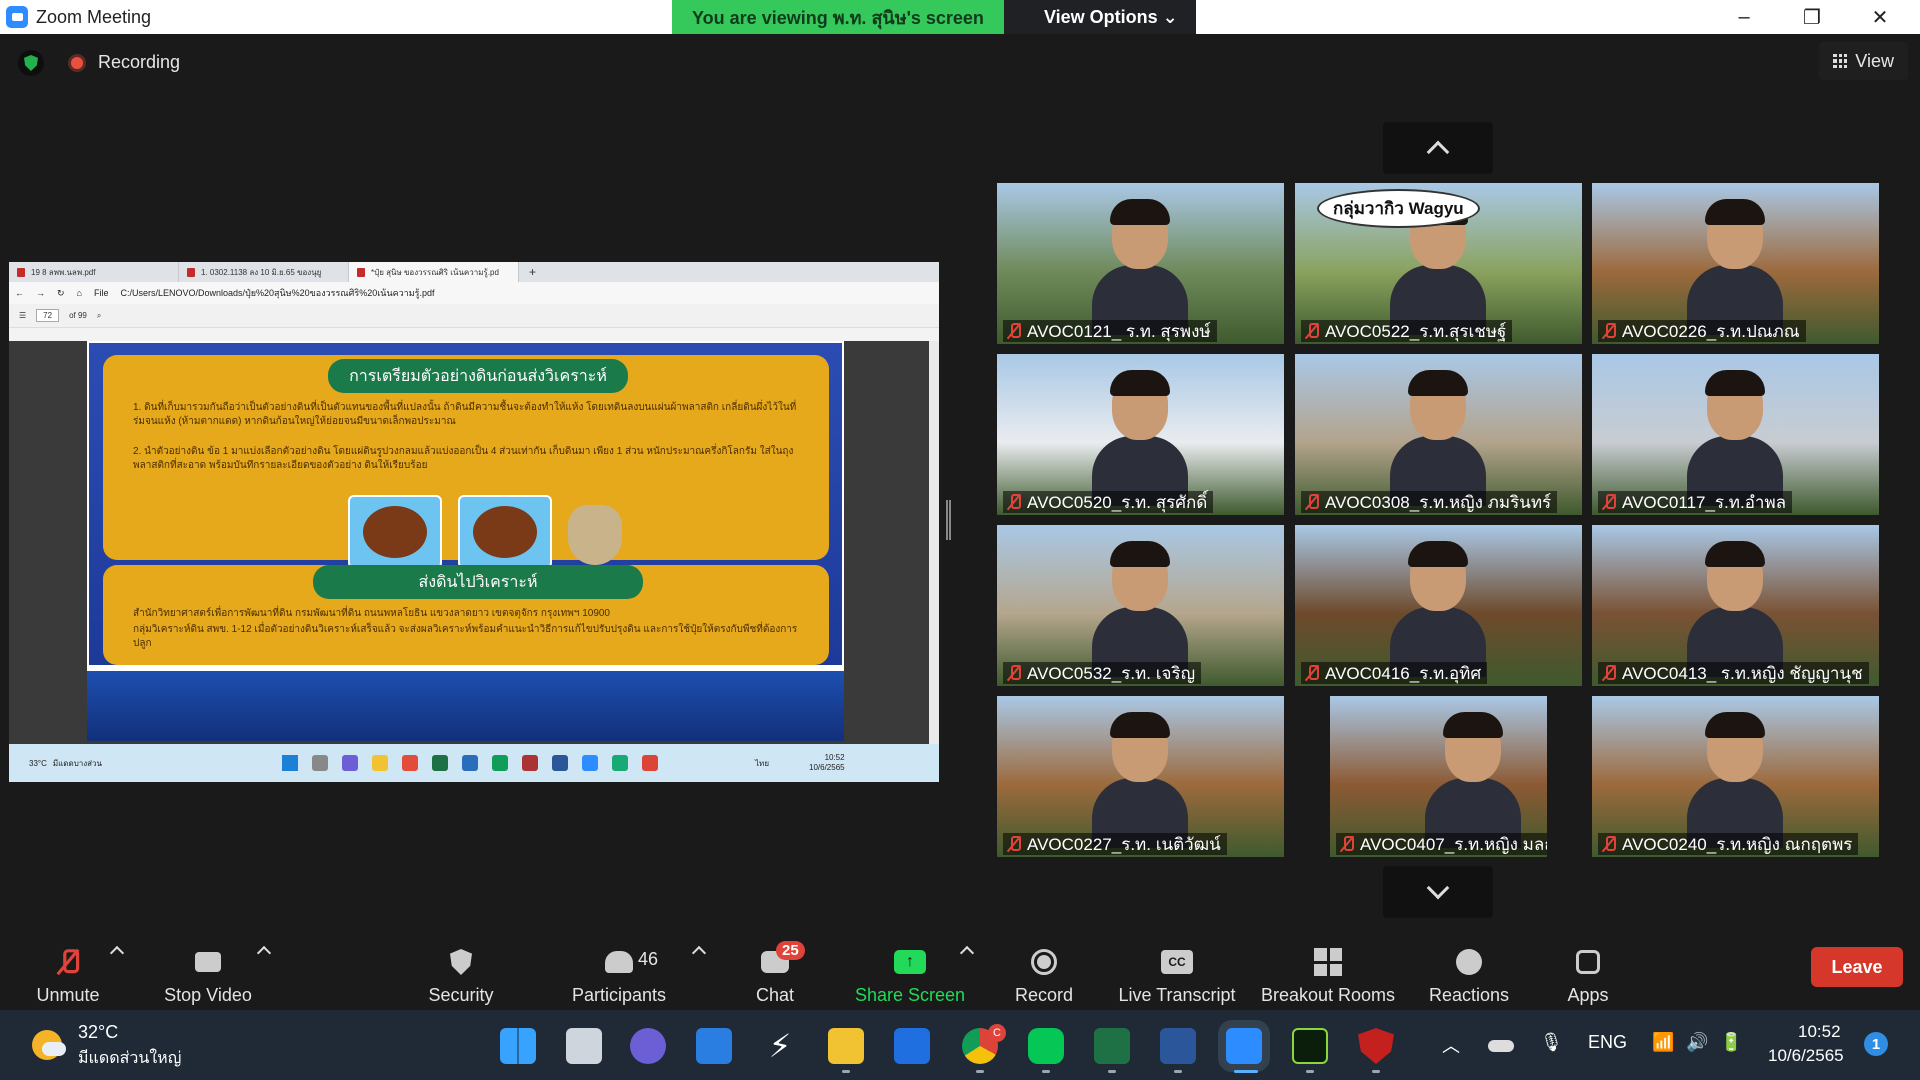  I want to click on participant-video-tile: AVOC0520_ร.ท. สุรศักดิ์, so click(1140, 434).